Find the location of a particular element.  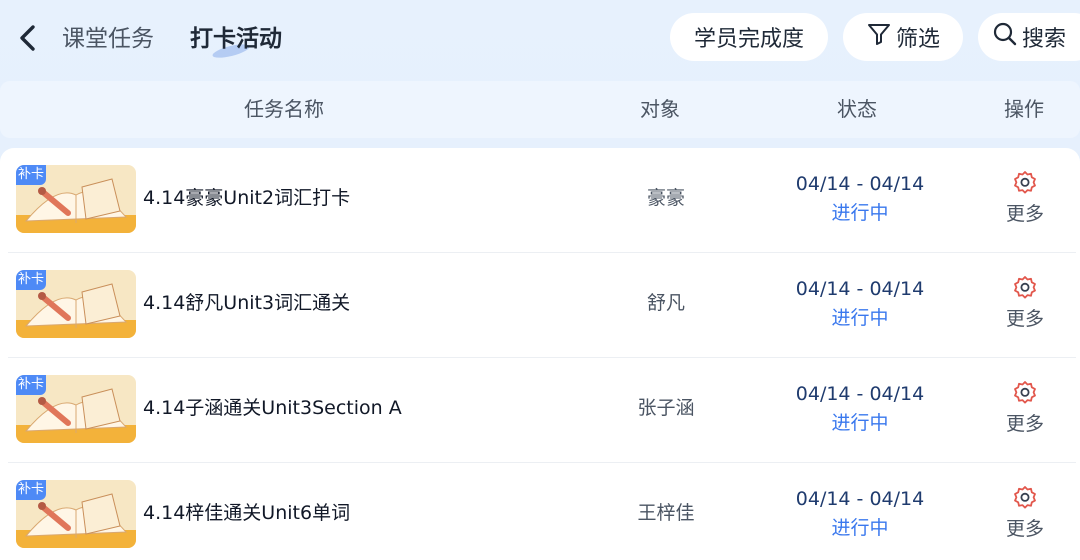

student-progress-button: 学员完成度 is located at coordinates (749, 37).